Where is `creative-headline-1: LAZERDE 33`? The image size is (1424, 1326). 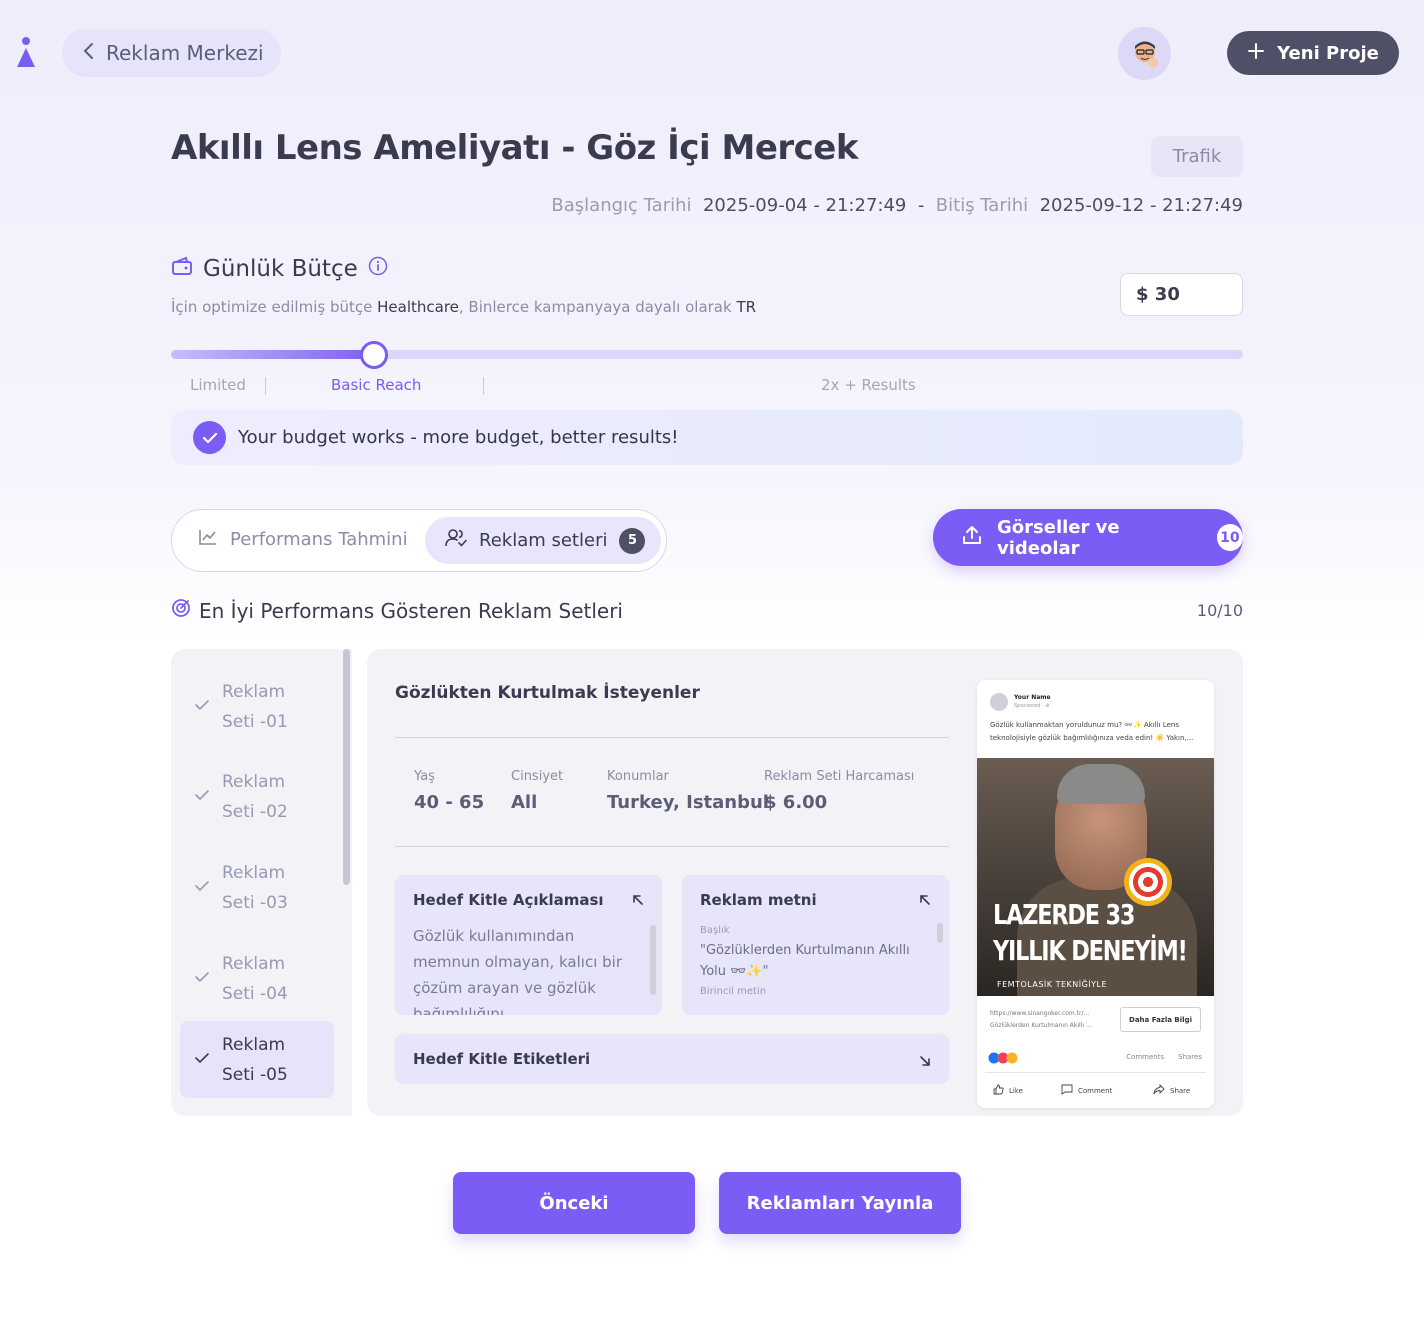 creative-headline-1: LAZERDE 33 is located at coordinates (1064, 914).